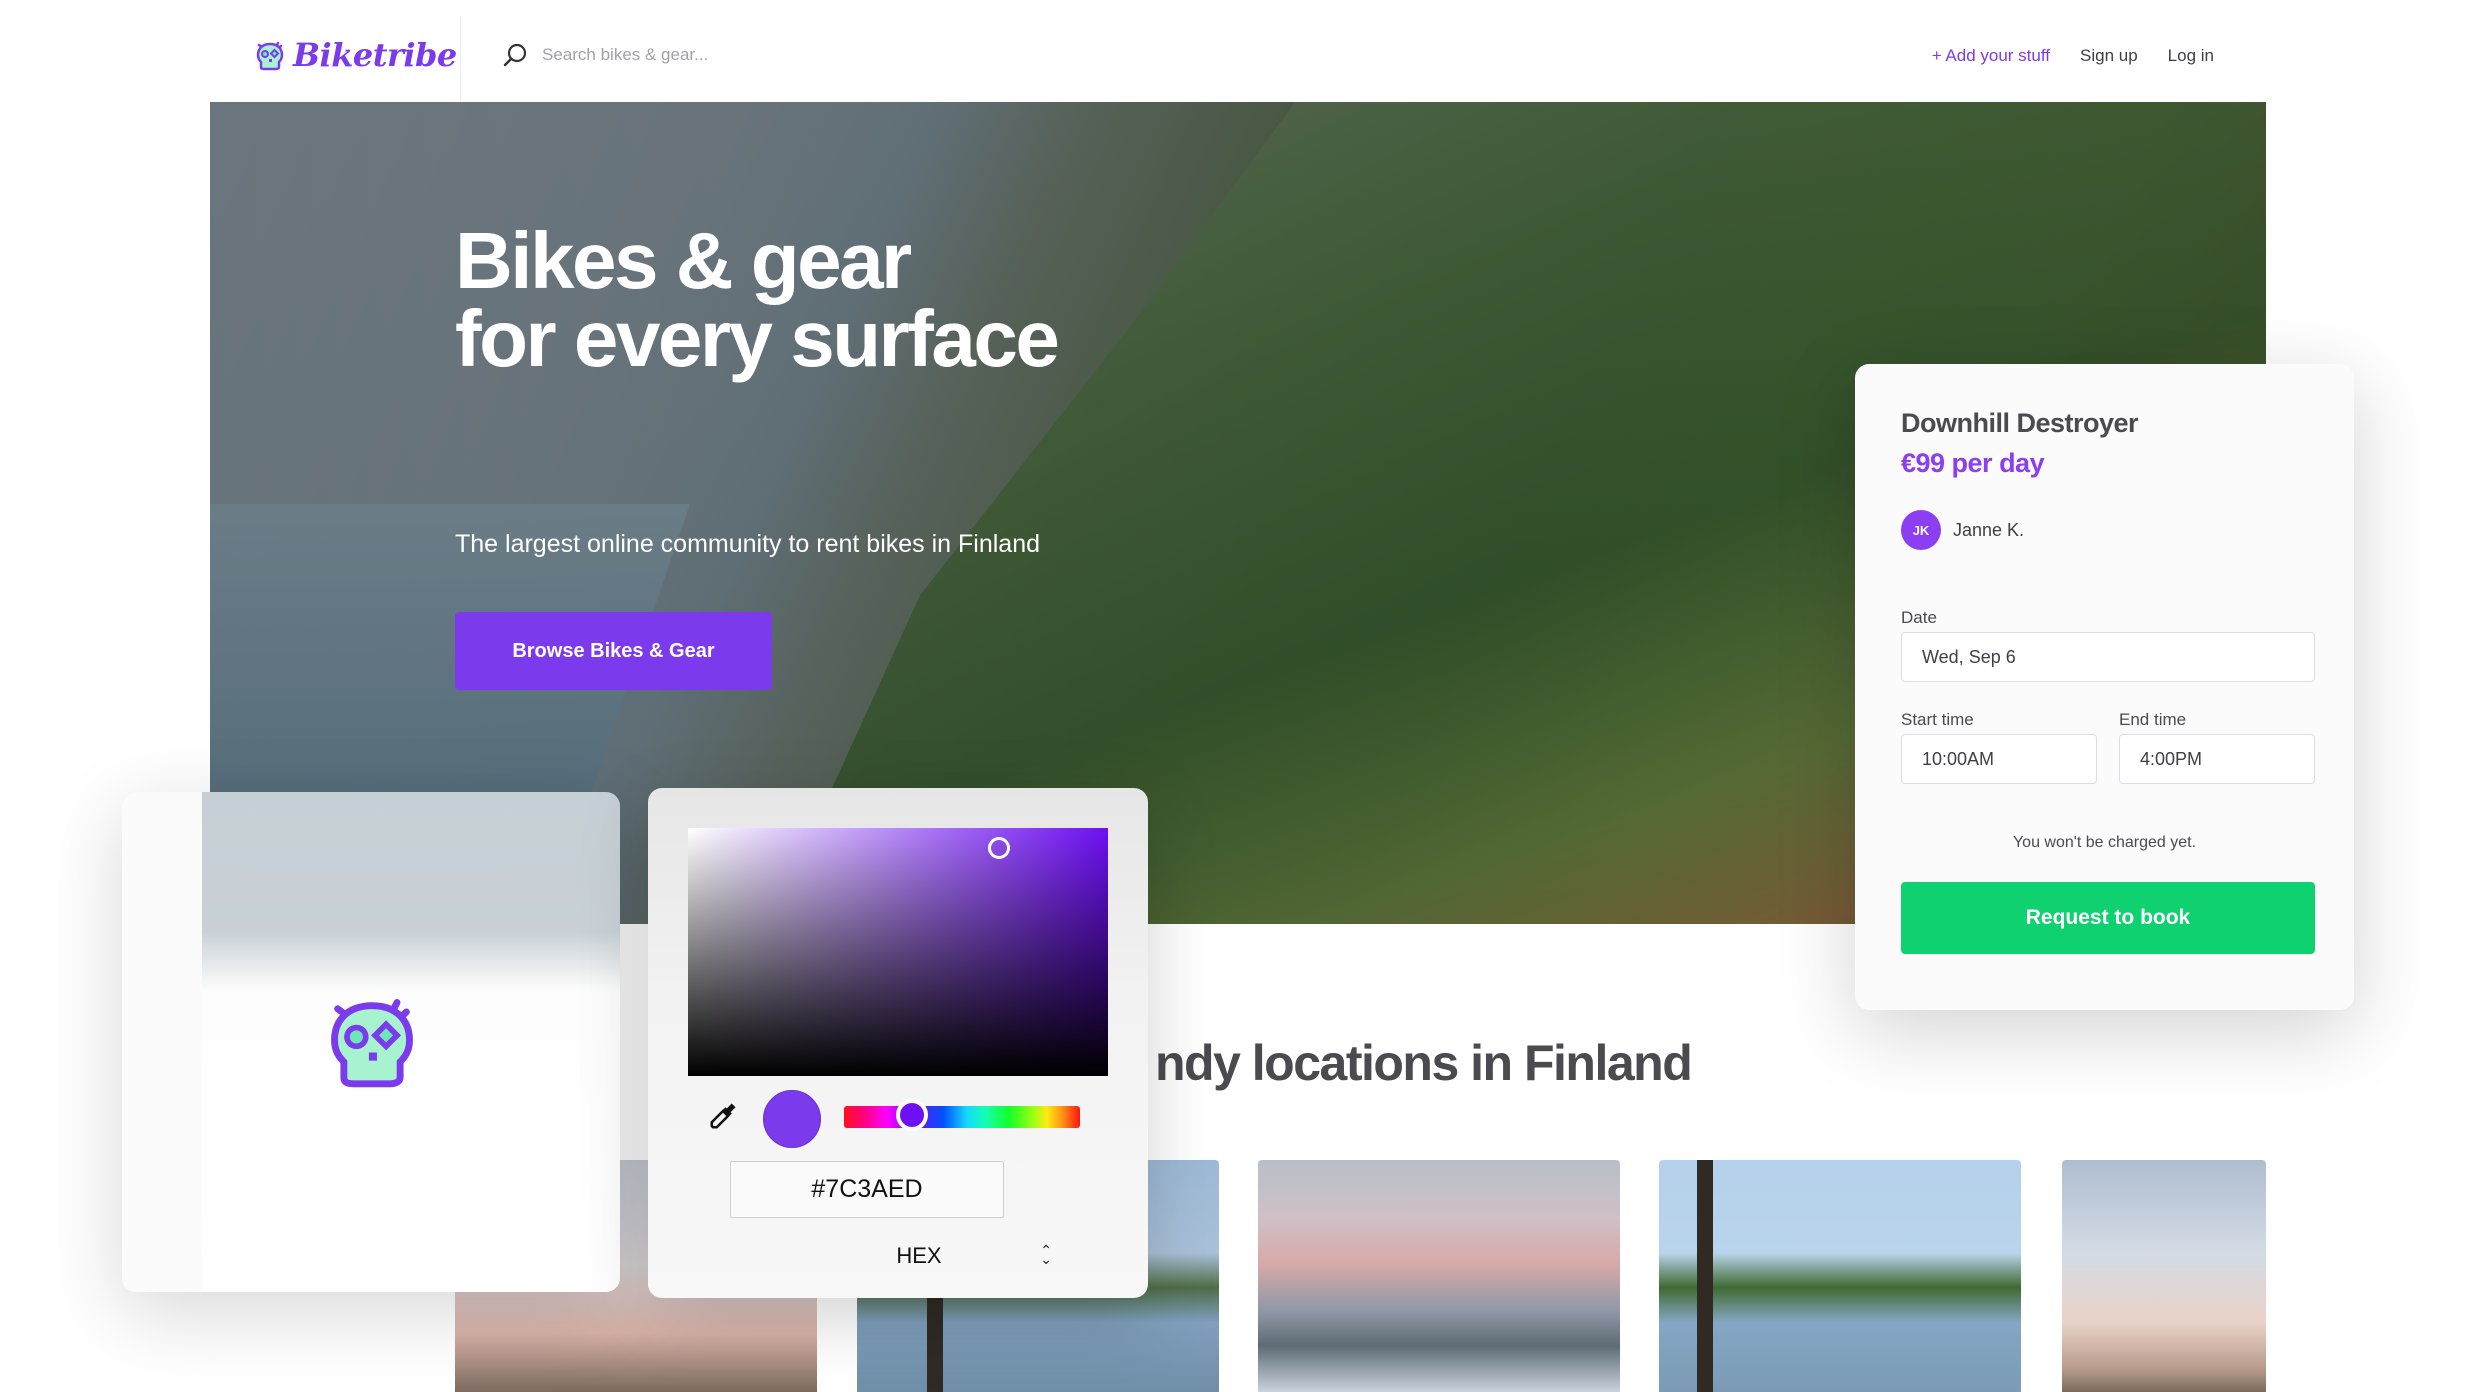  What do you see at coordinates (2108, 918) in the screenshot?
I see `request-to-book-button: Request to book` at bounding box center [2108, 918].